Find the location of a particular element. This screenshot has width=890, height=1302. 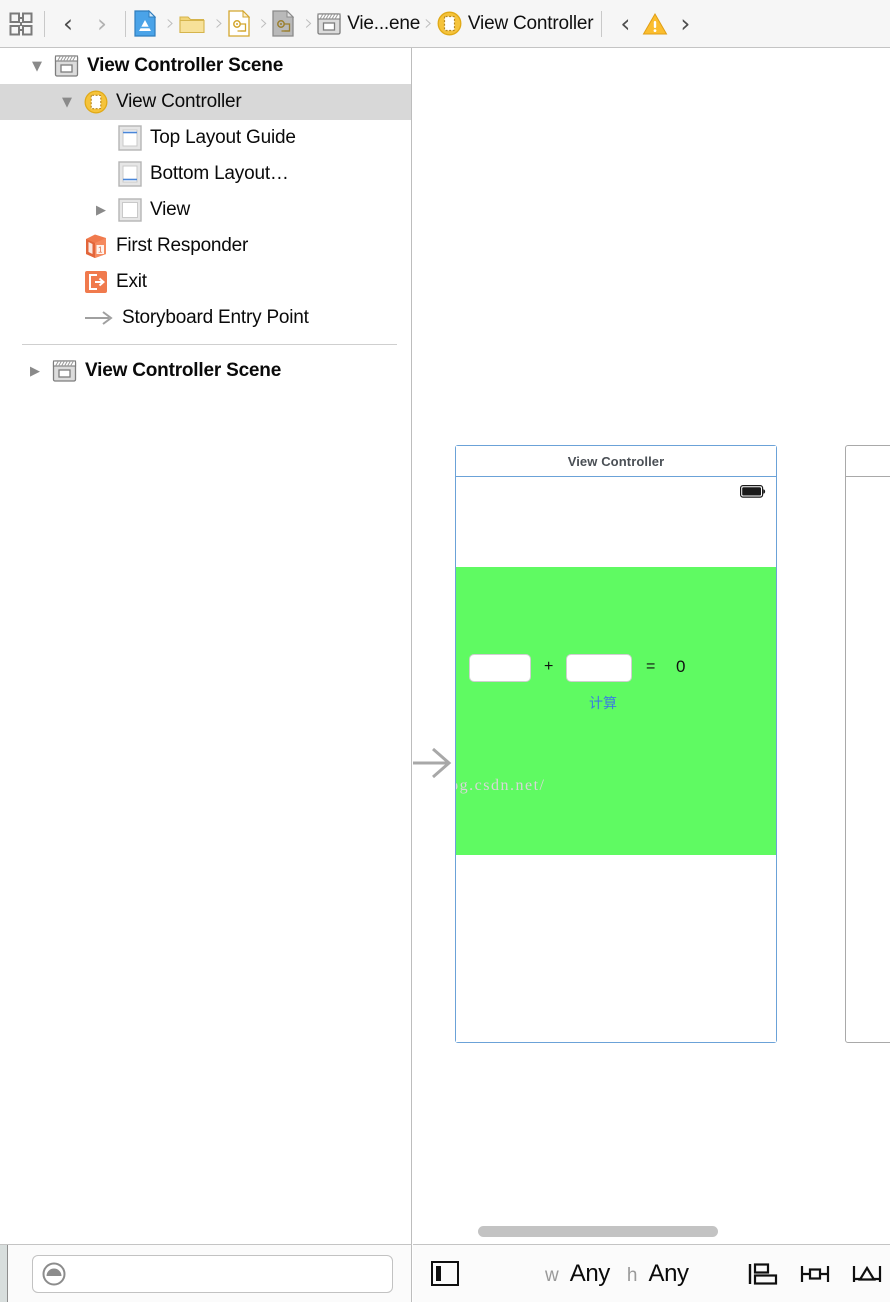

warning-triangle-icon is located at coordinates (655, 24).